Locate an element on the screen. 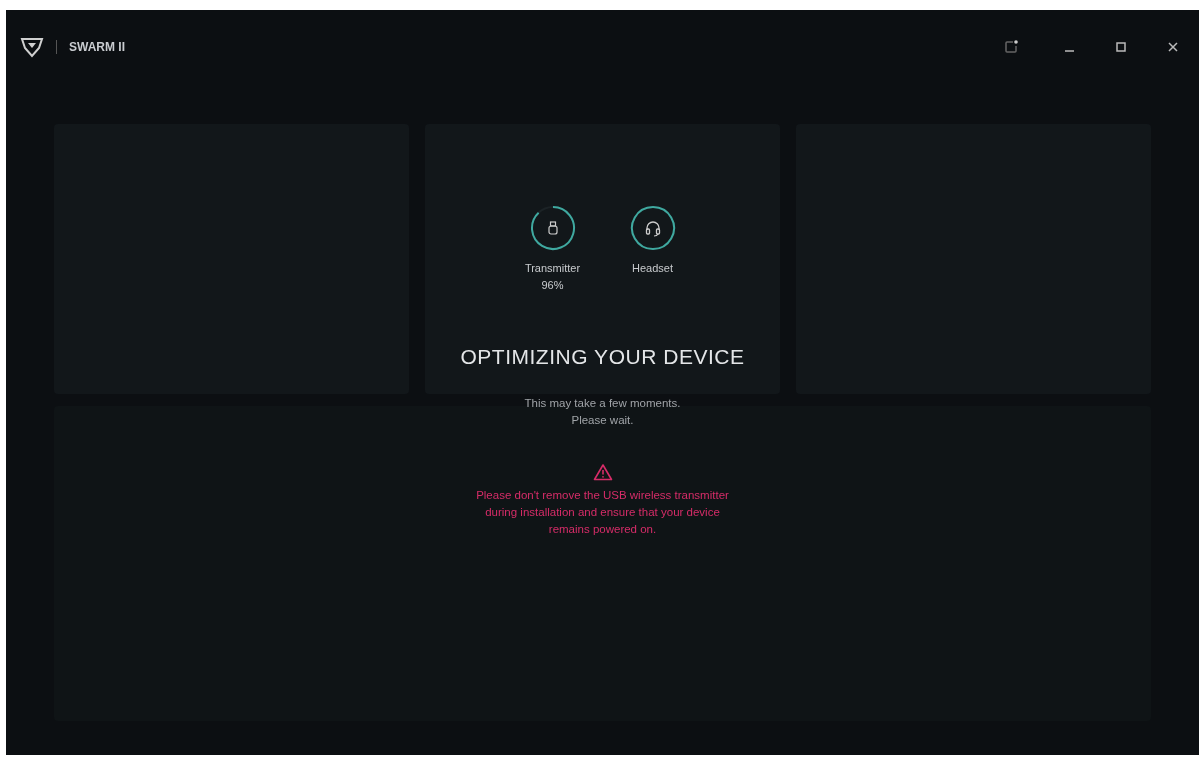 The image size is (1199, 769). warning-icon is located at coordinates (602, 471).